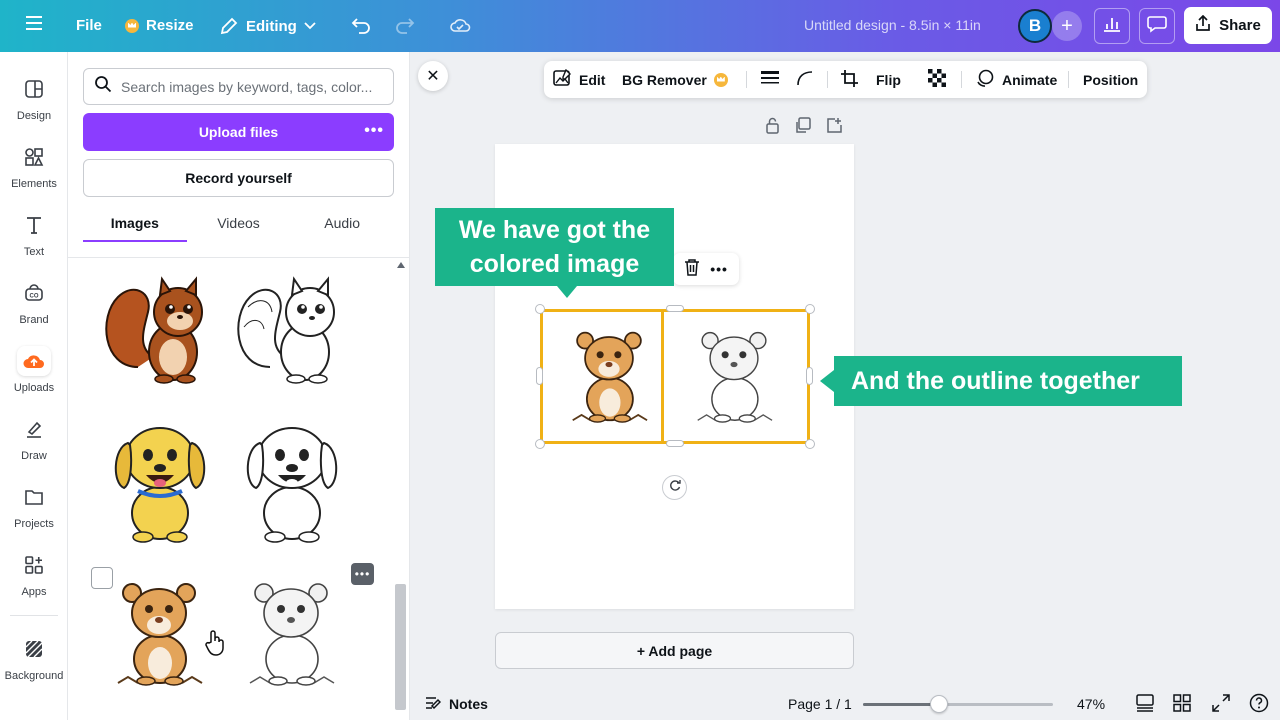  What do you see at coordinates (834, 128) in the screenshot?
I see `add-page-icon` at bounding box center [834, 128].